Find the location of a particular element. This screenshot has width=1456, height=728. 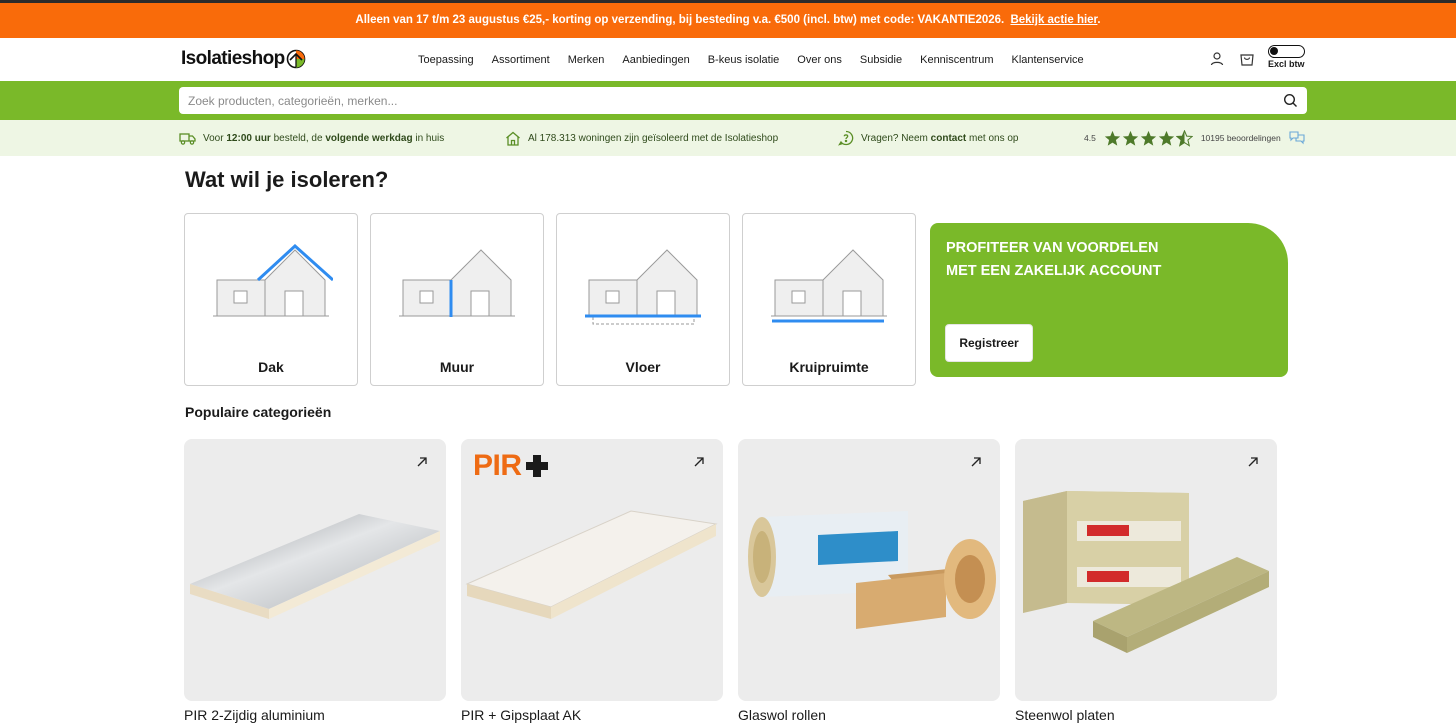

promo-banner-suffix: . is located at coordinates (1099, 20).